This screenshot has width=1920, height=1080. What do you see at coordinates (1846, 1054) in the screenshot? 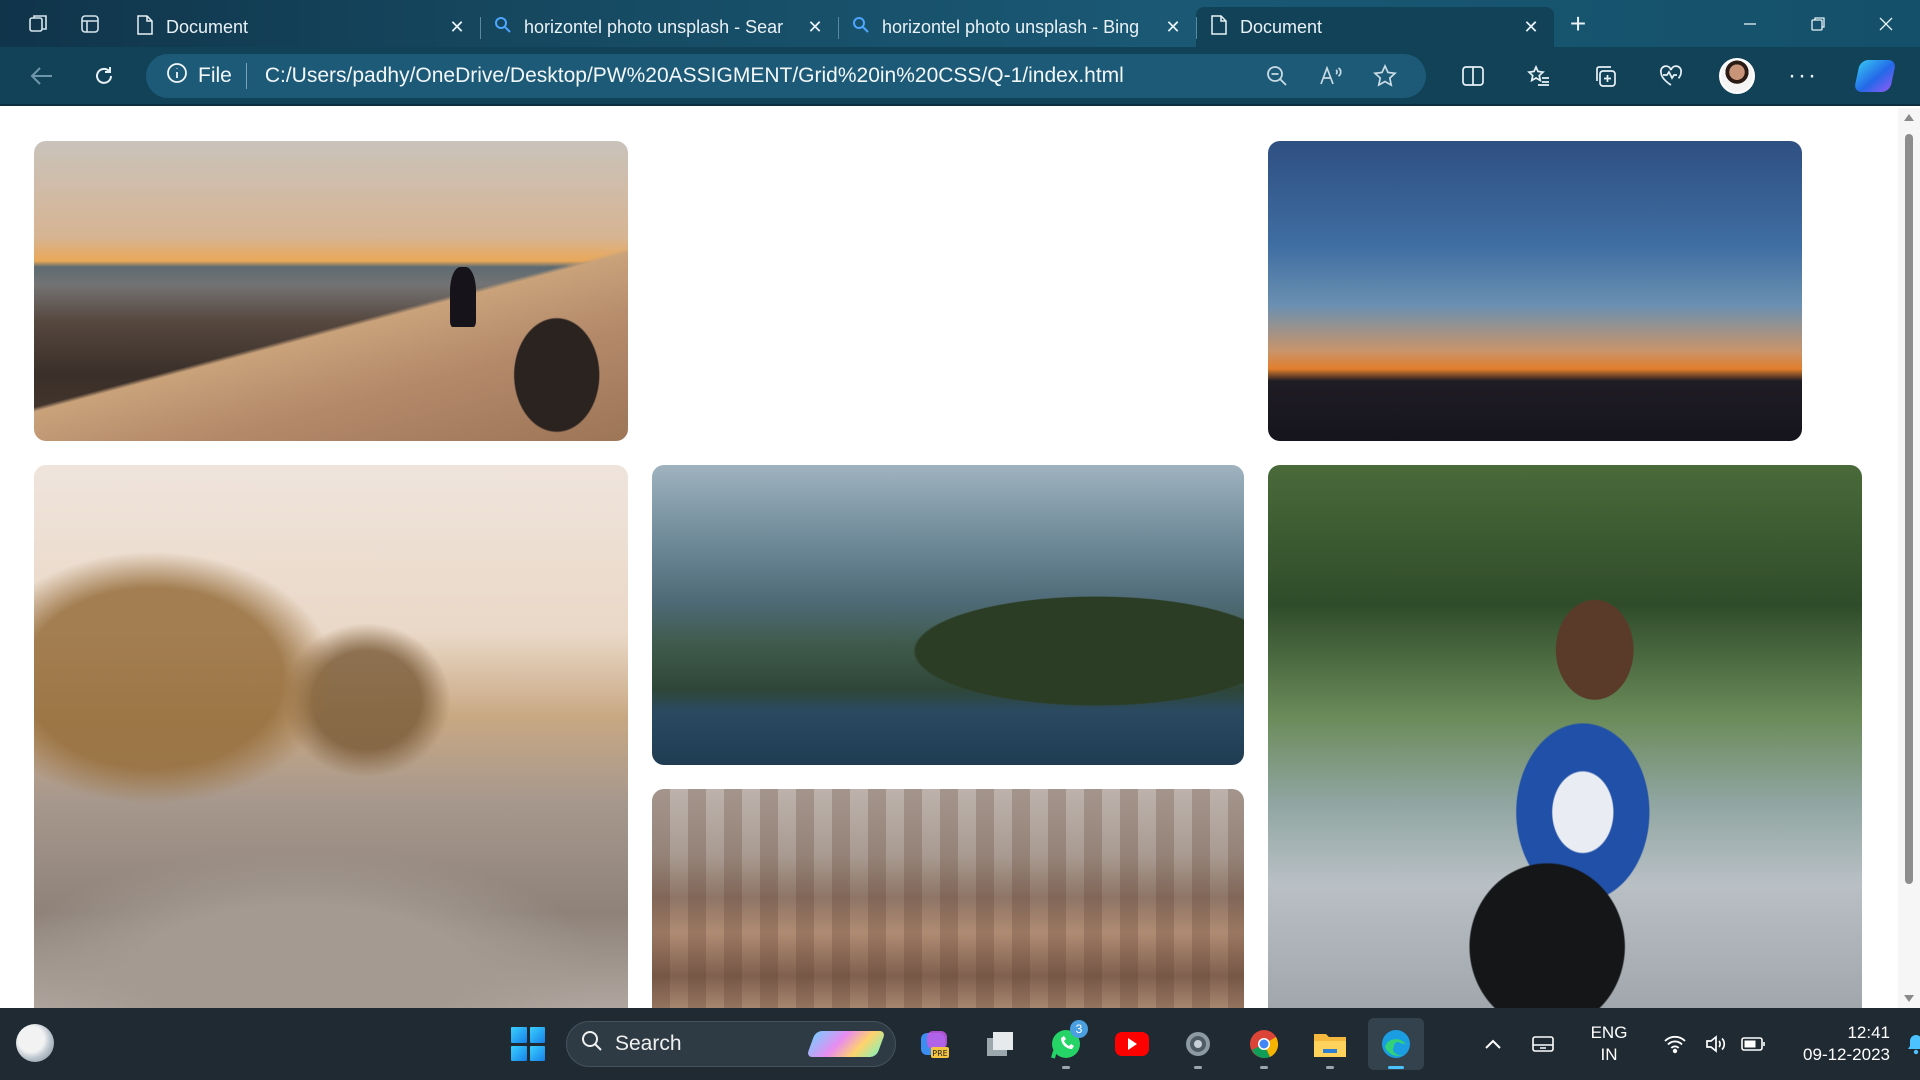
I see `clock-date: 09-12-2023` at bounding box center [1846, 1054].